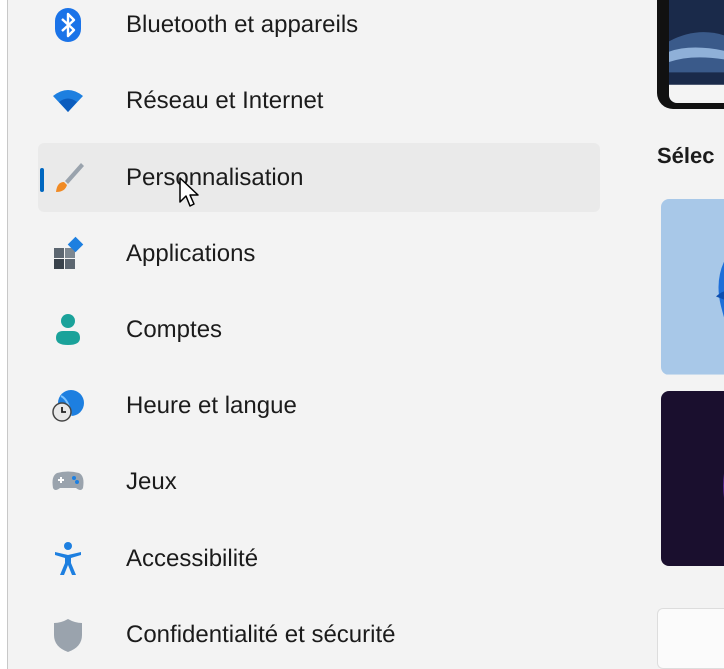 This screenshot has width=724, height=669. Describe the element at coordinates (319, 634) in the screenshot. I see `nav-item: Confidentialité et sécurité` at that location.